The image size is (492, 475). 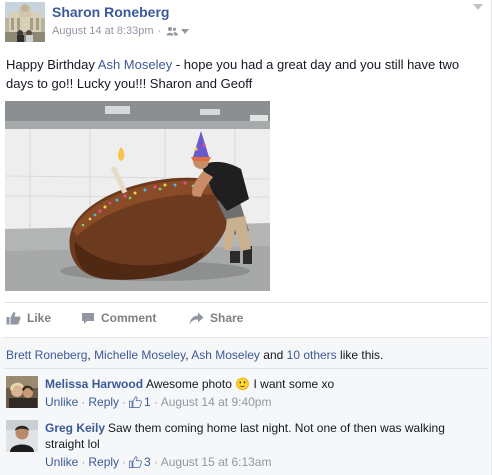 I want to click on liker-link: Michelle Moseley, so click(x=139, y=355).